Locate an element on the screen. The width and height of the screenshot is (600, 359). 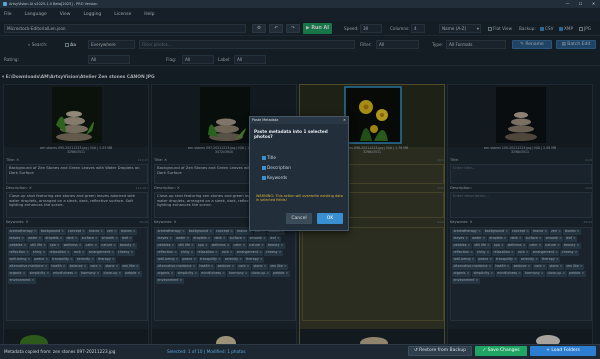
maximize-button: ☐ is located at coordinates (580, 4).